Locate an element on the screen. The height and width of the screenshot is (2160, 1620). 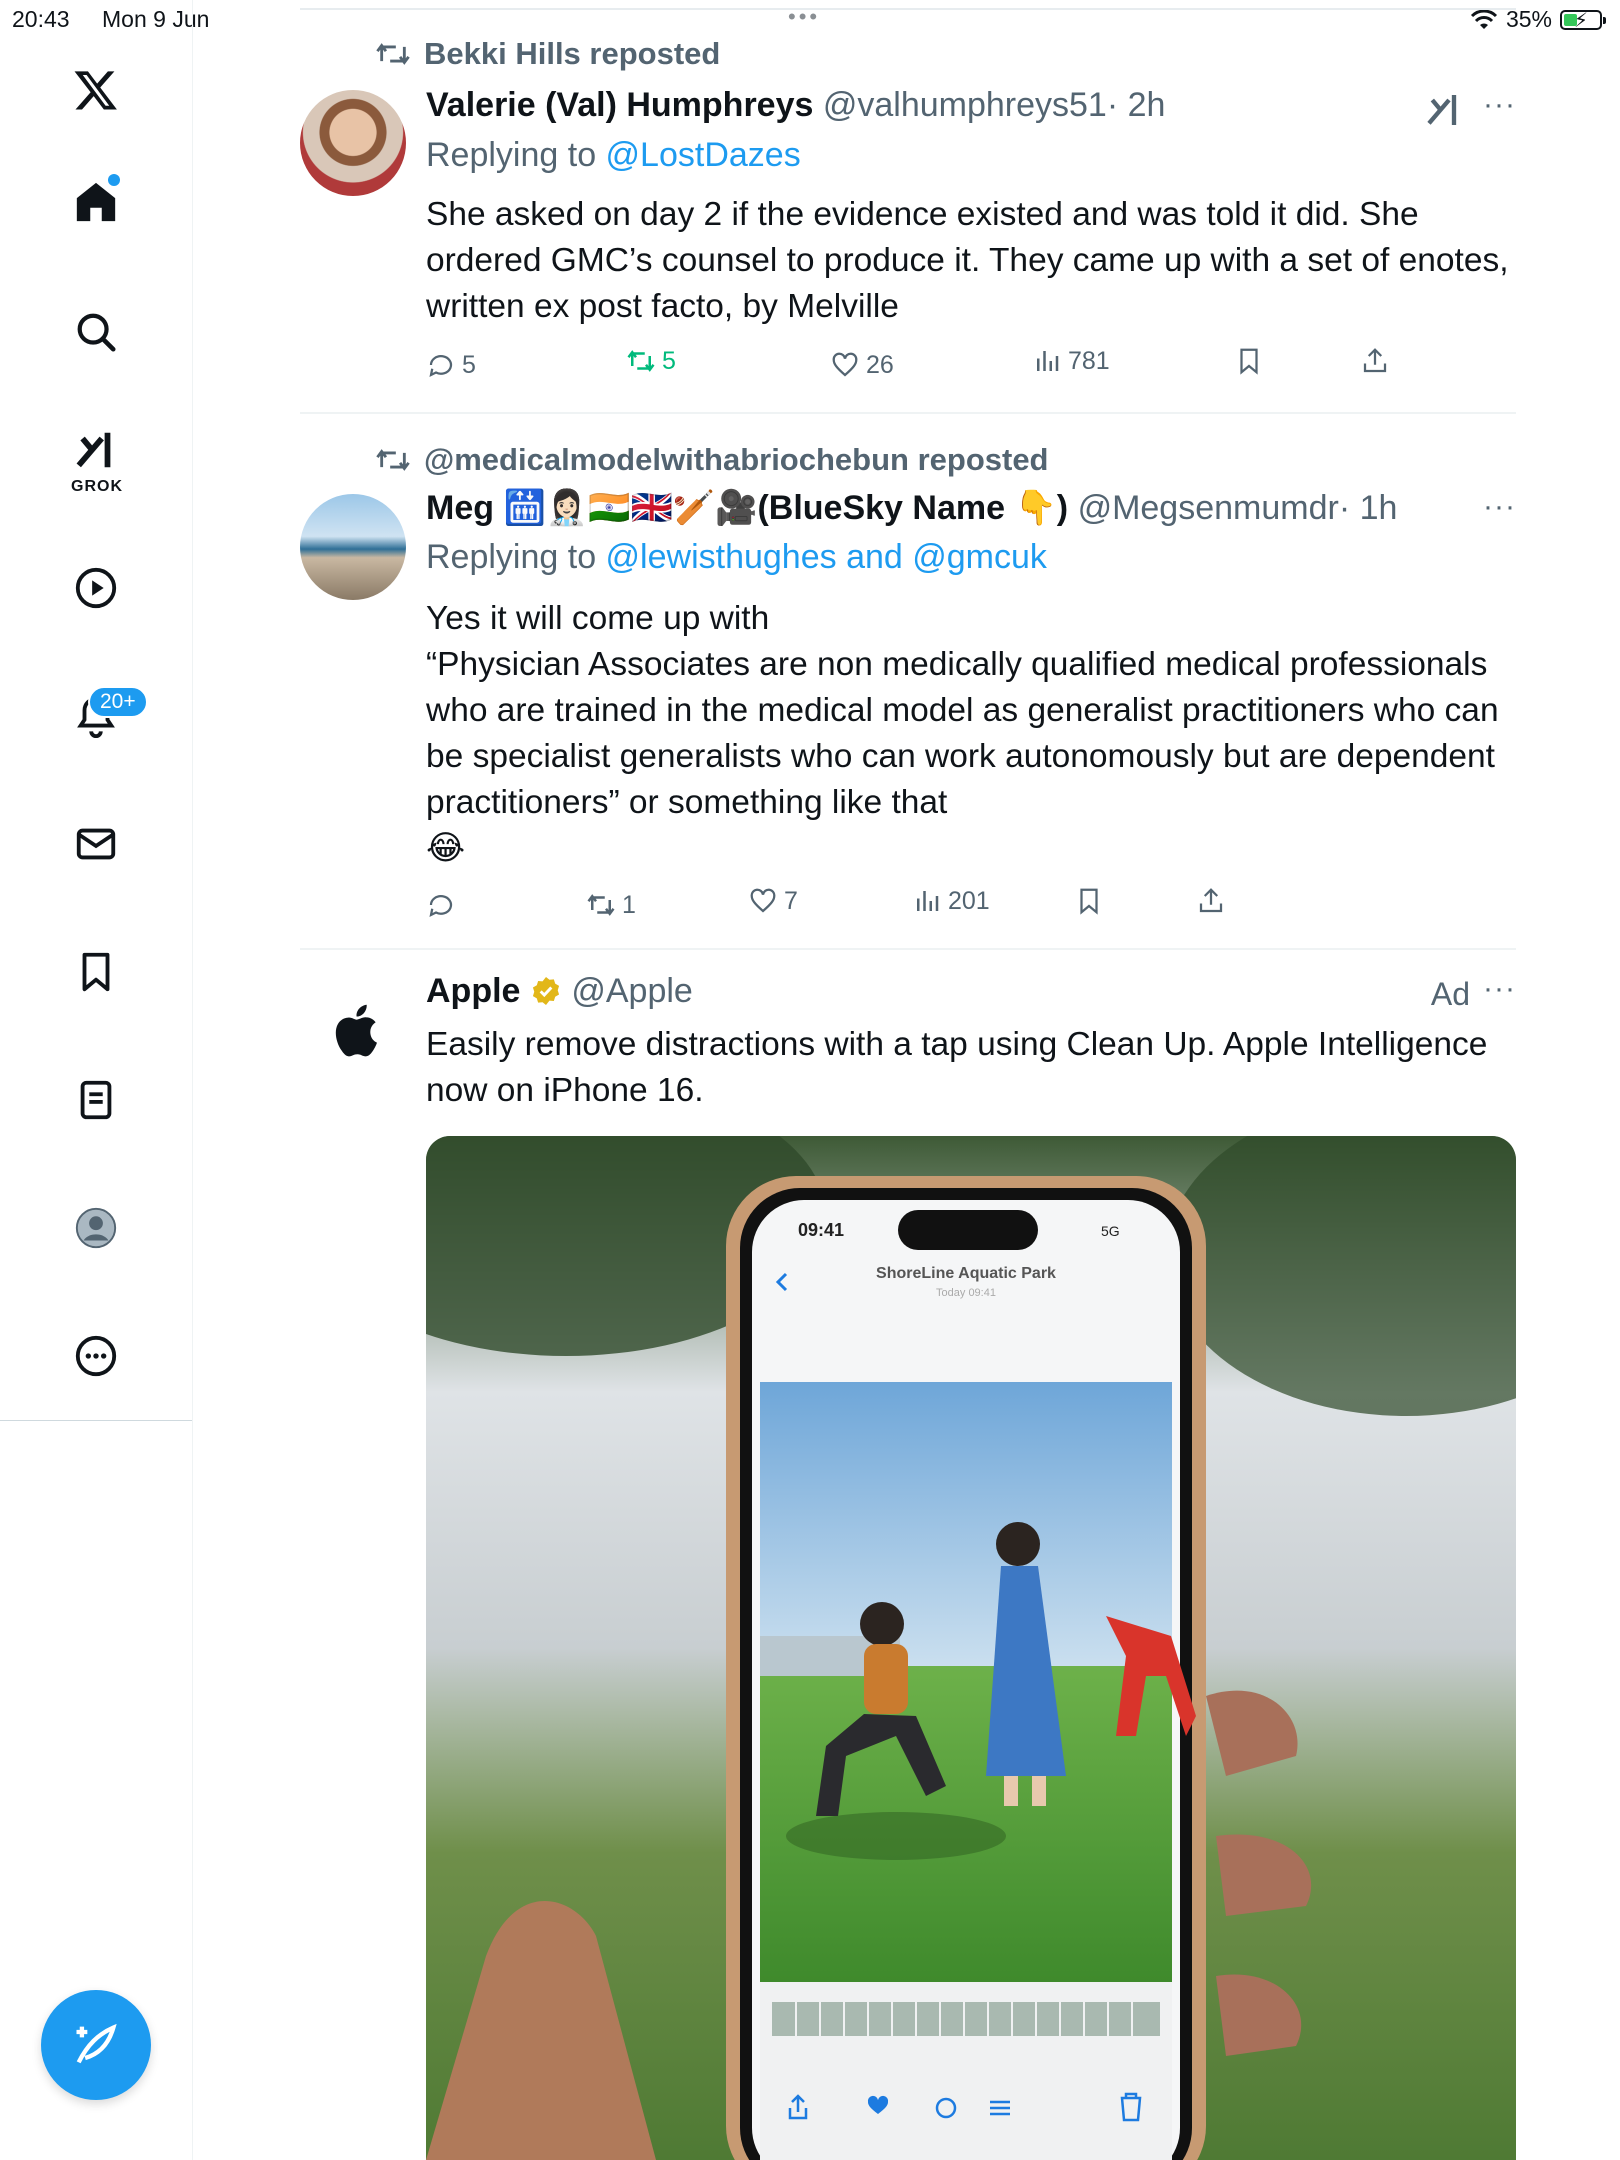
author-handle: @valhumphreys51 is located at coordinates (965, 105).